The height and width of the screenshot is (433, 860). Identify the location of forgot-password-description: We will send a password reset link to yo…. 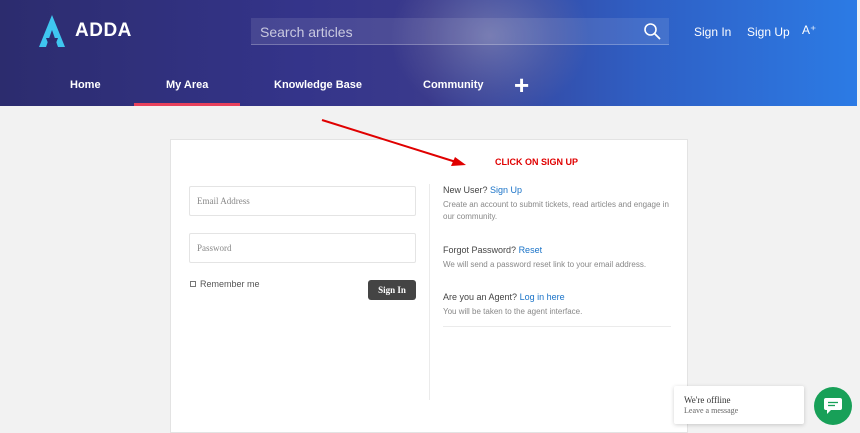
(545, 264).